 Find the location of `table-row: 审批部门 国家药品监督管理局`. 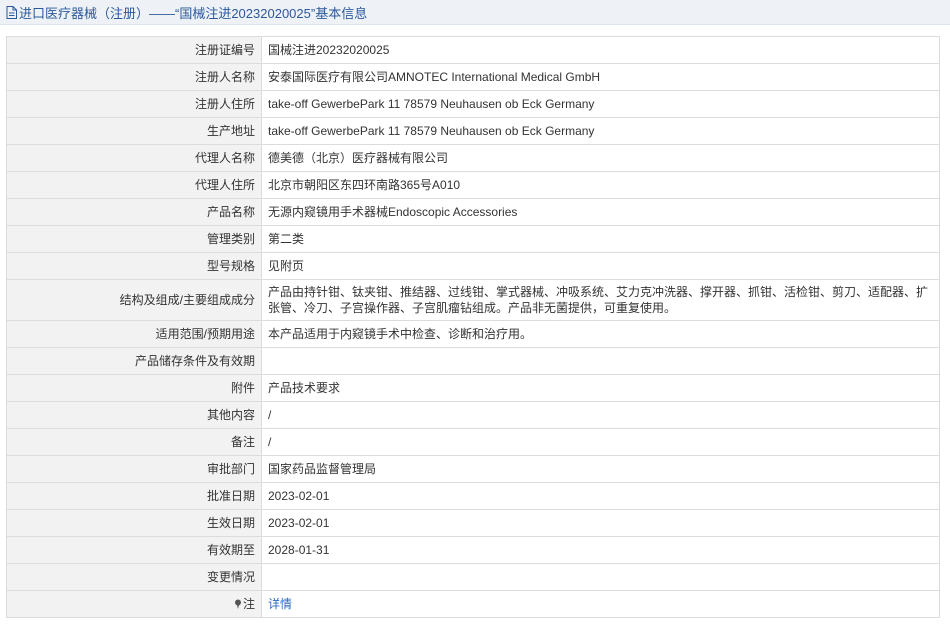

table-row: 审批部门 国家药品监督管理局 is located at coordinates (473, 469).